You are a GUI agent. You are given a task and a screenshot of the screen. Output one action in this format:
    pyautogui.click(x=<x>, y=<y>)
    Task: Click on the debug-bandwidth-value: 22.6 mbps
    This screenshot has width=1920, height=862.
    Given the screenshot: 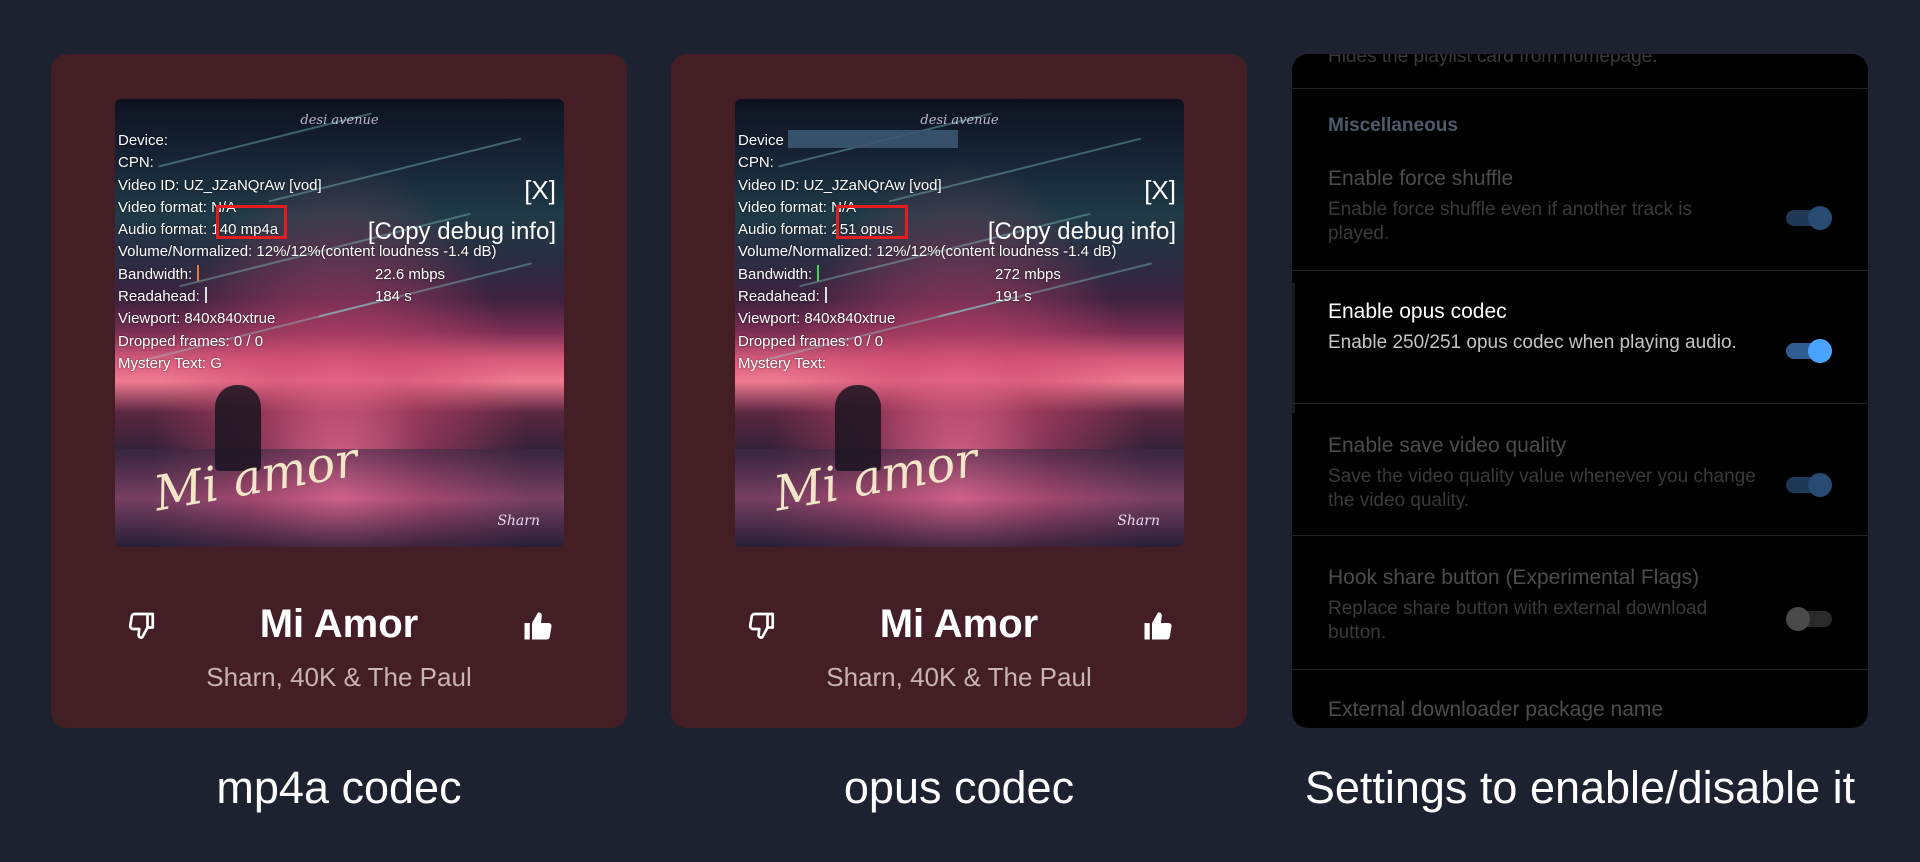 What is the action you would take?
    pyautogui.click(x=410, y=274)
    